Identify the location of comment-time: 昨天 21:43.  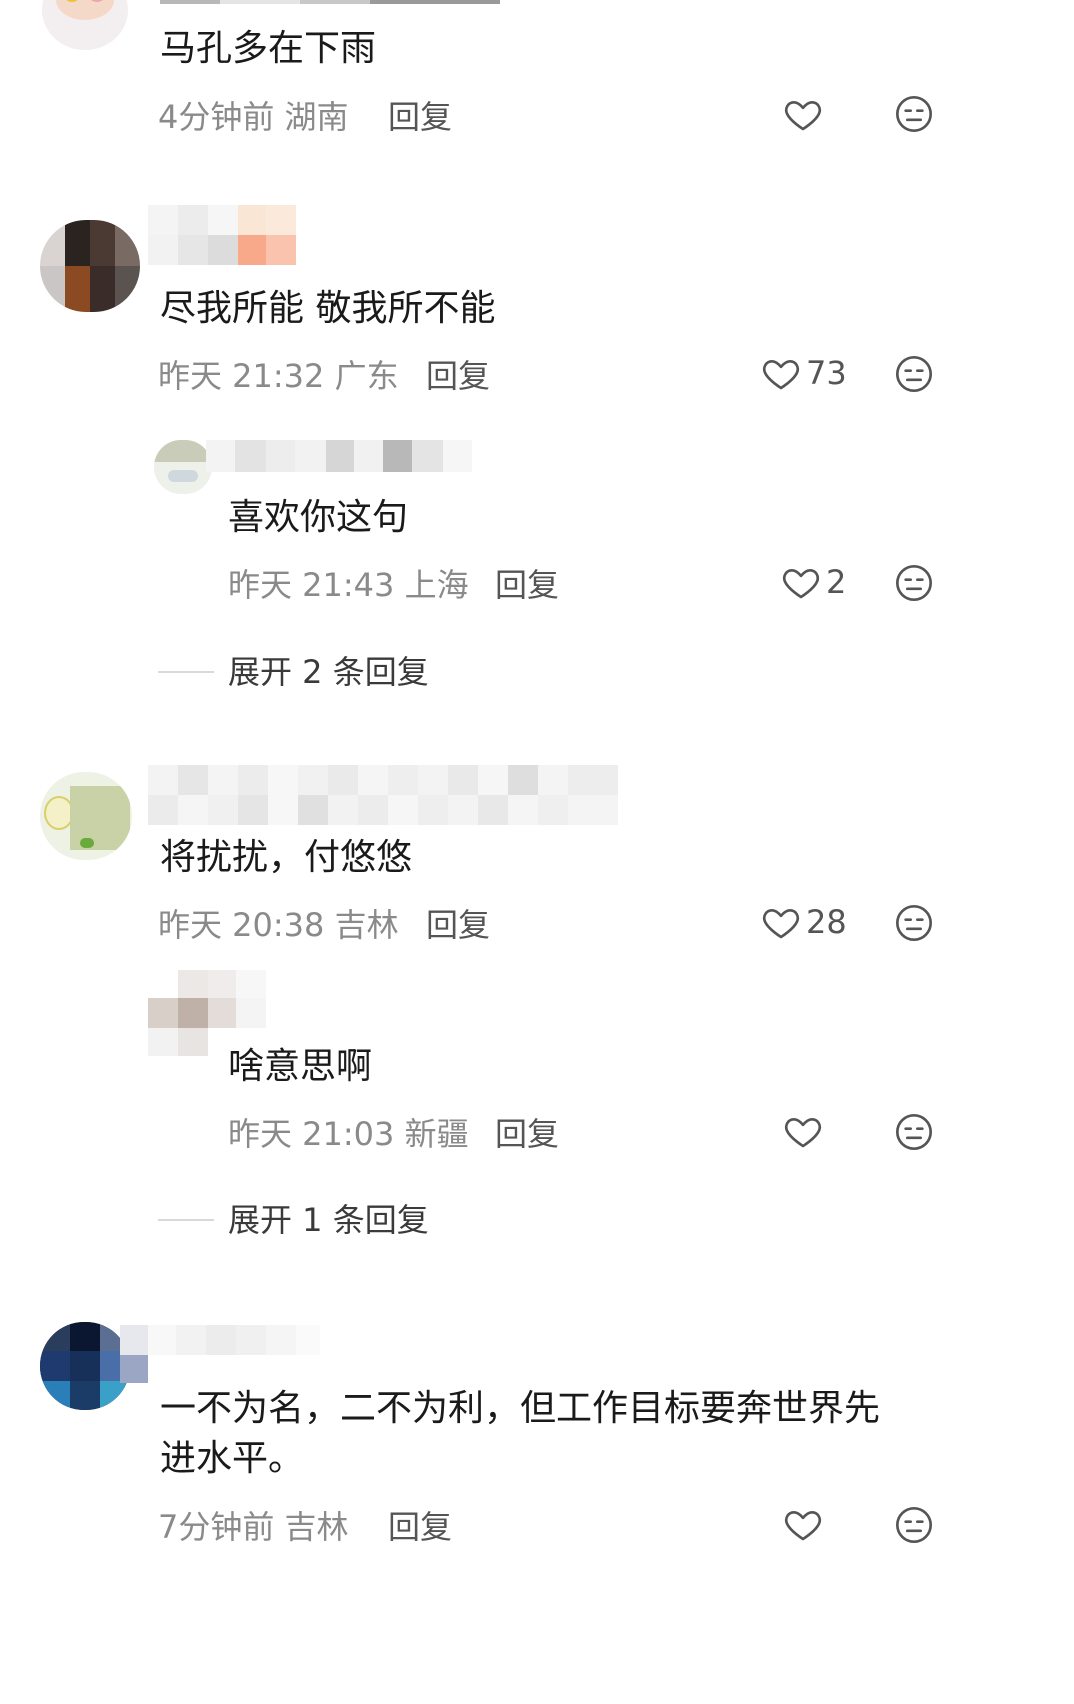
(311, 585).